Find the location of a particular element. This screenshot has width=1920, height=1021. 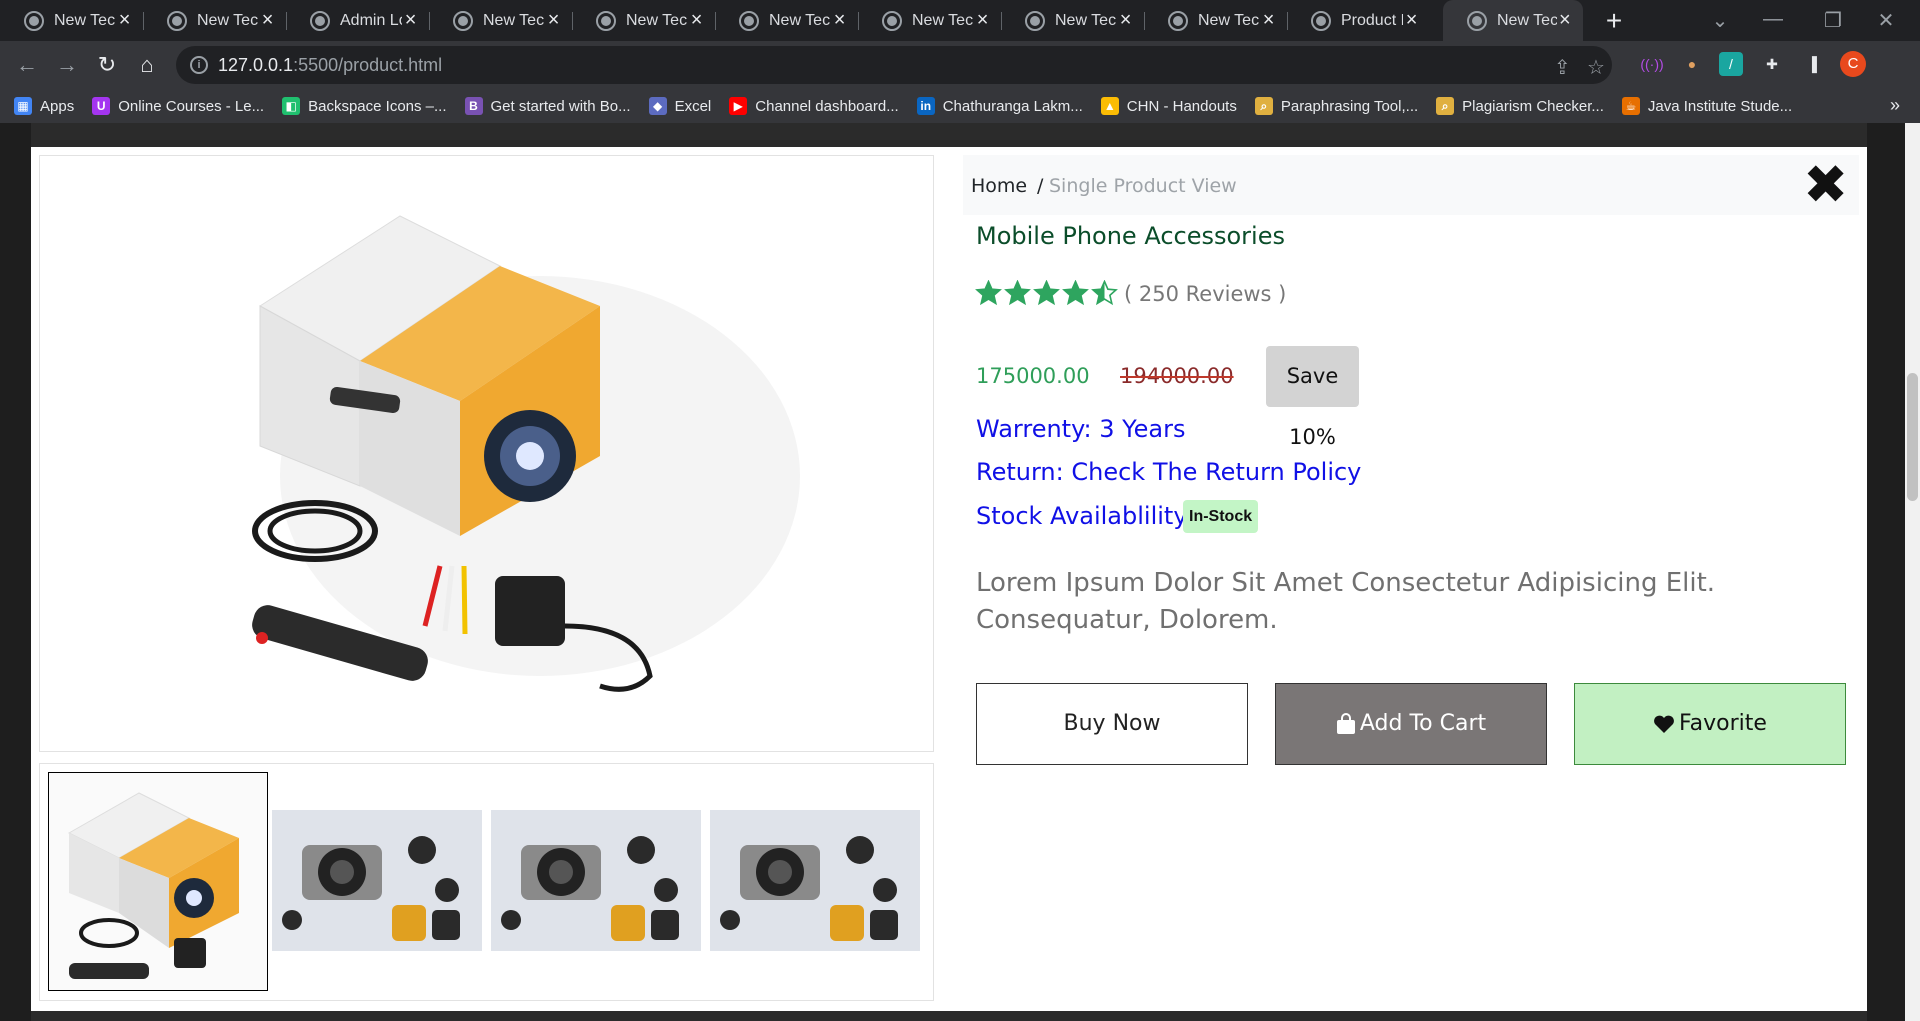

profile-avatar: C is located at coordinates (1853, 64).